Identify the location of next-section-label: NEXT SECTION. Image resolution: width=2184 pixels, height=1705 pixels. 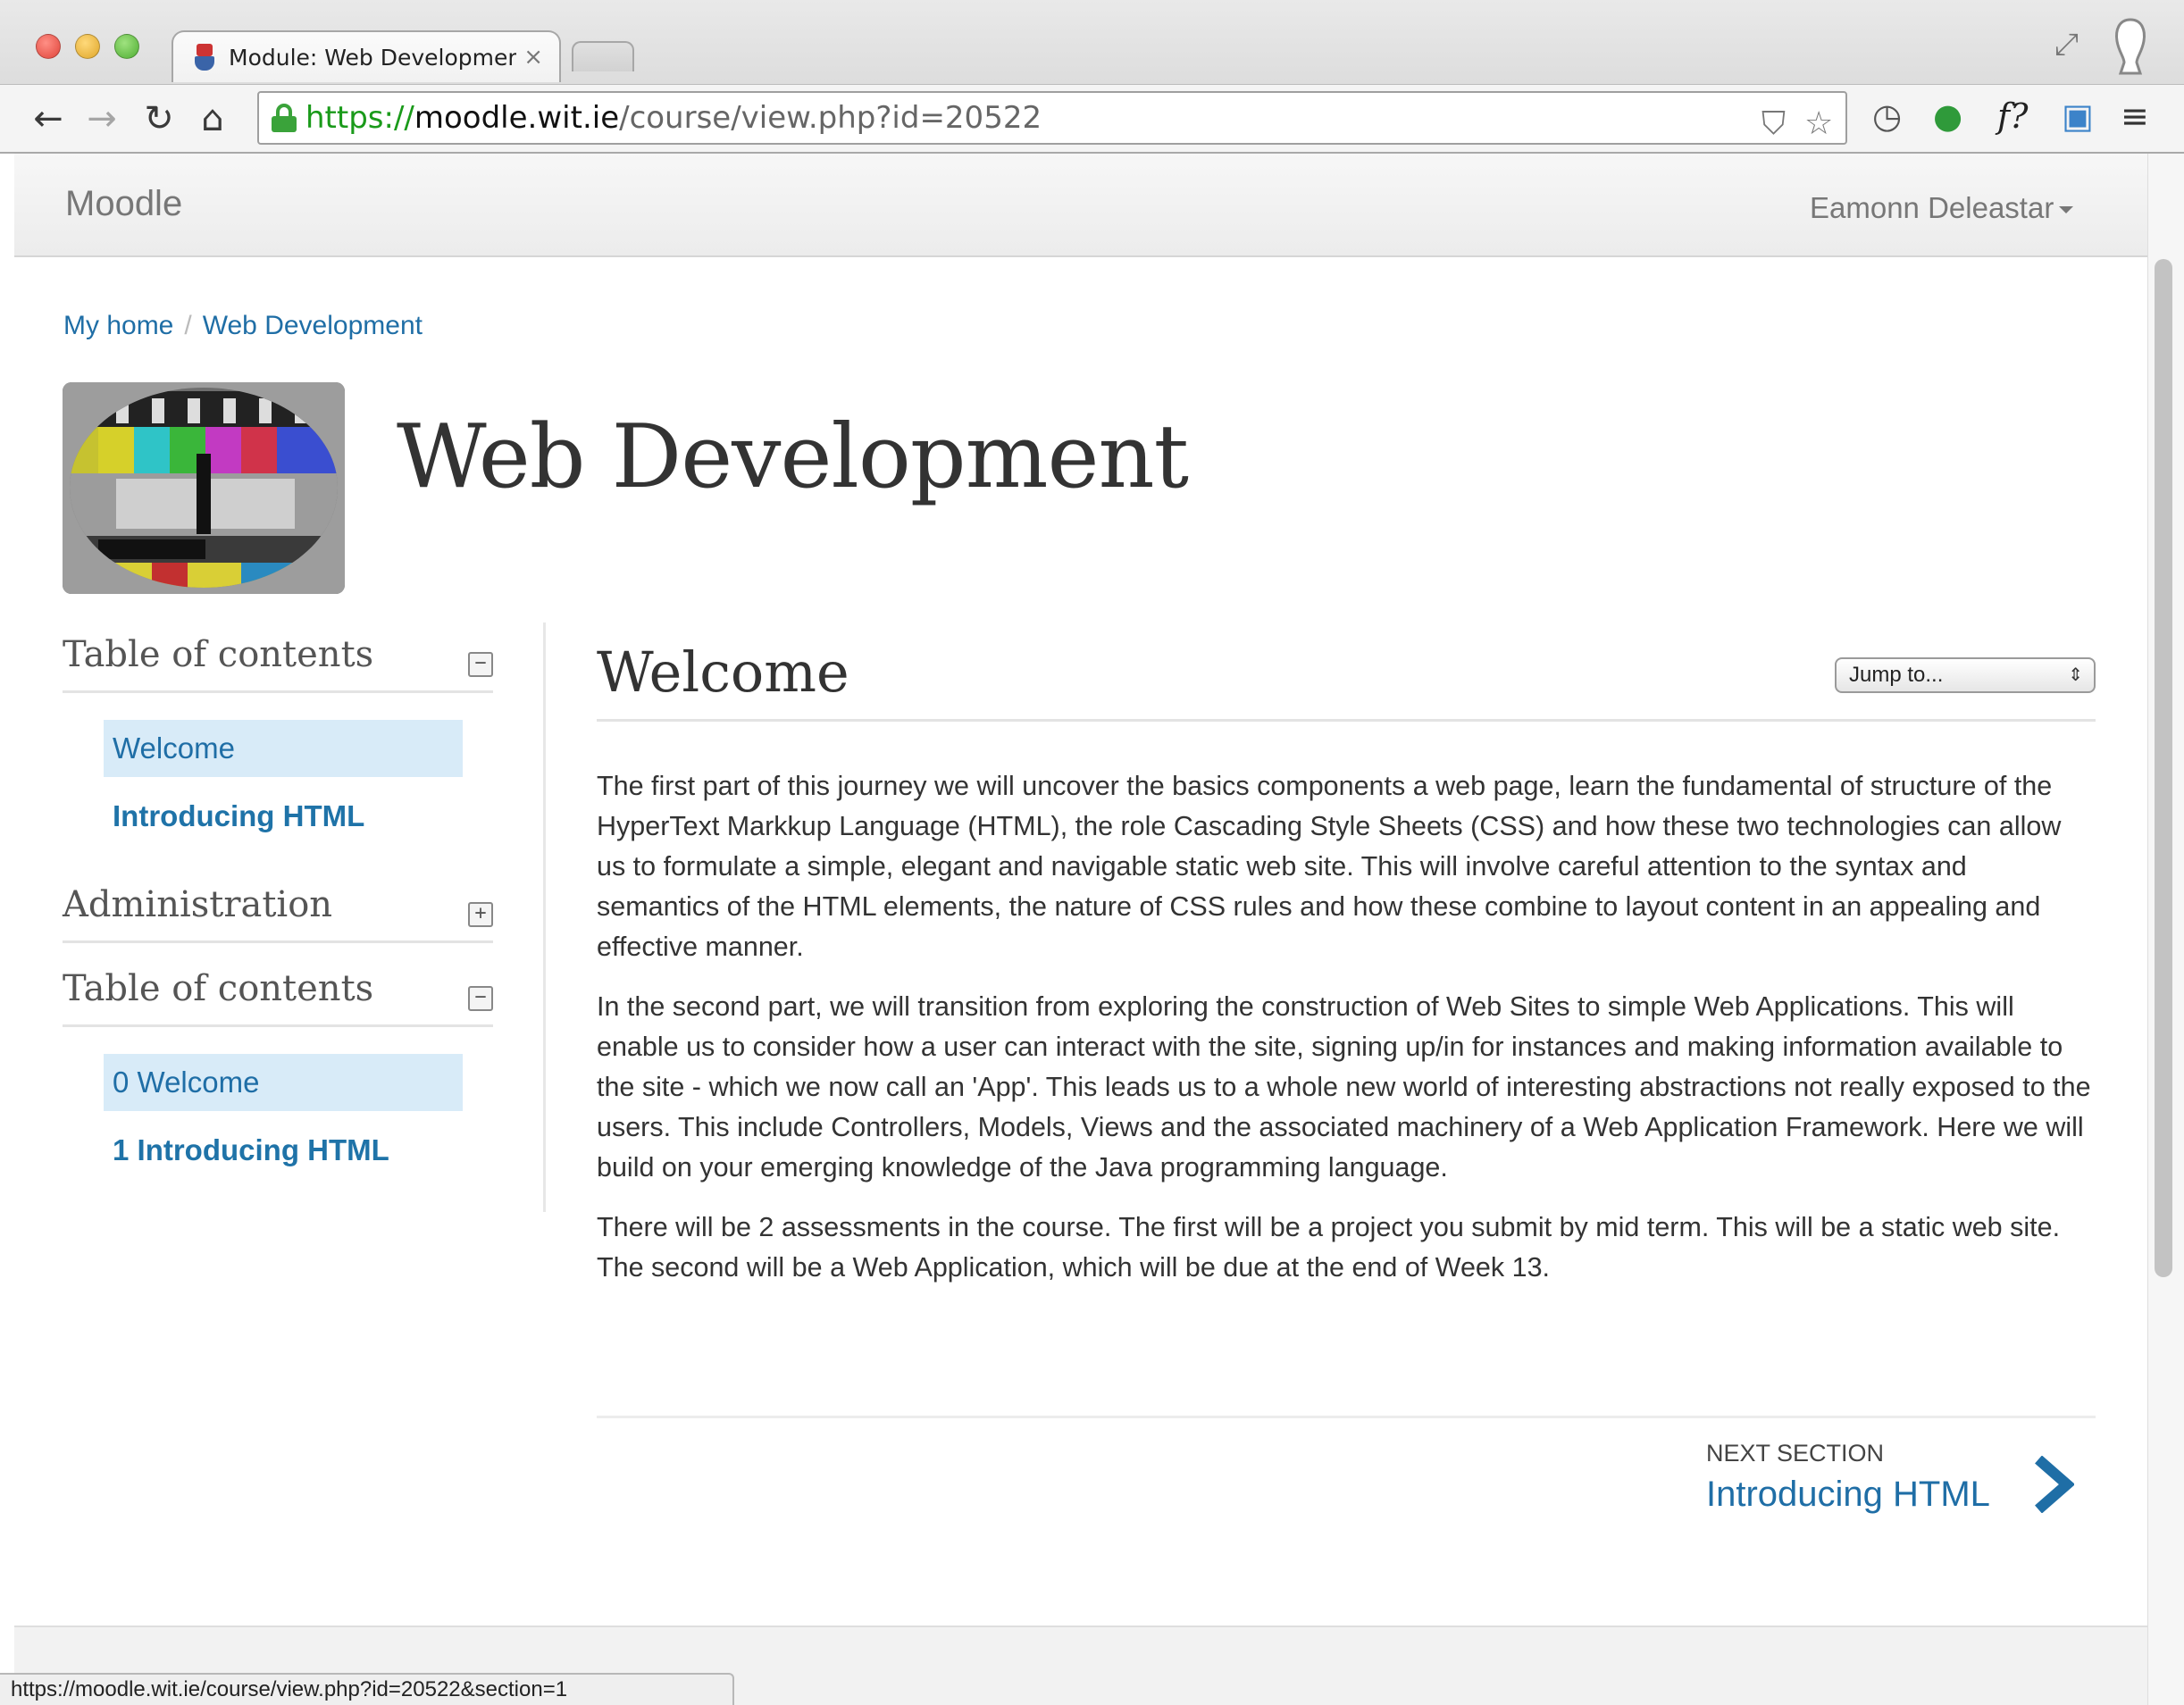
(1795, 1453).